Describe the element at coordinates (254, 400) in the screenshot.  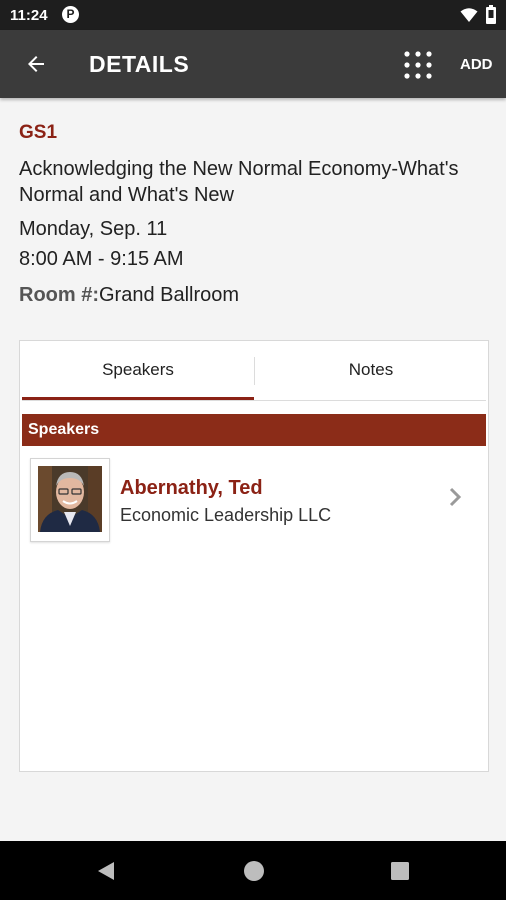
I see `tab-bar-divider` at that location.